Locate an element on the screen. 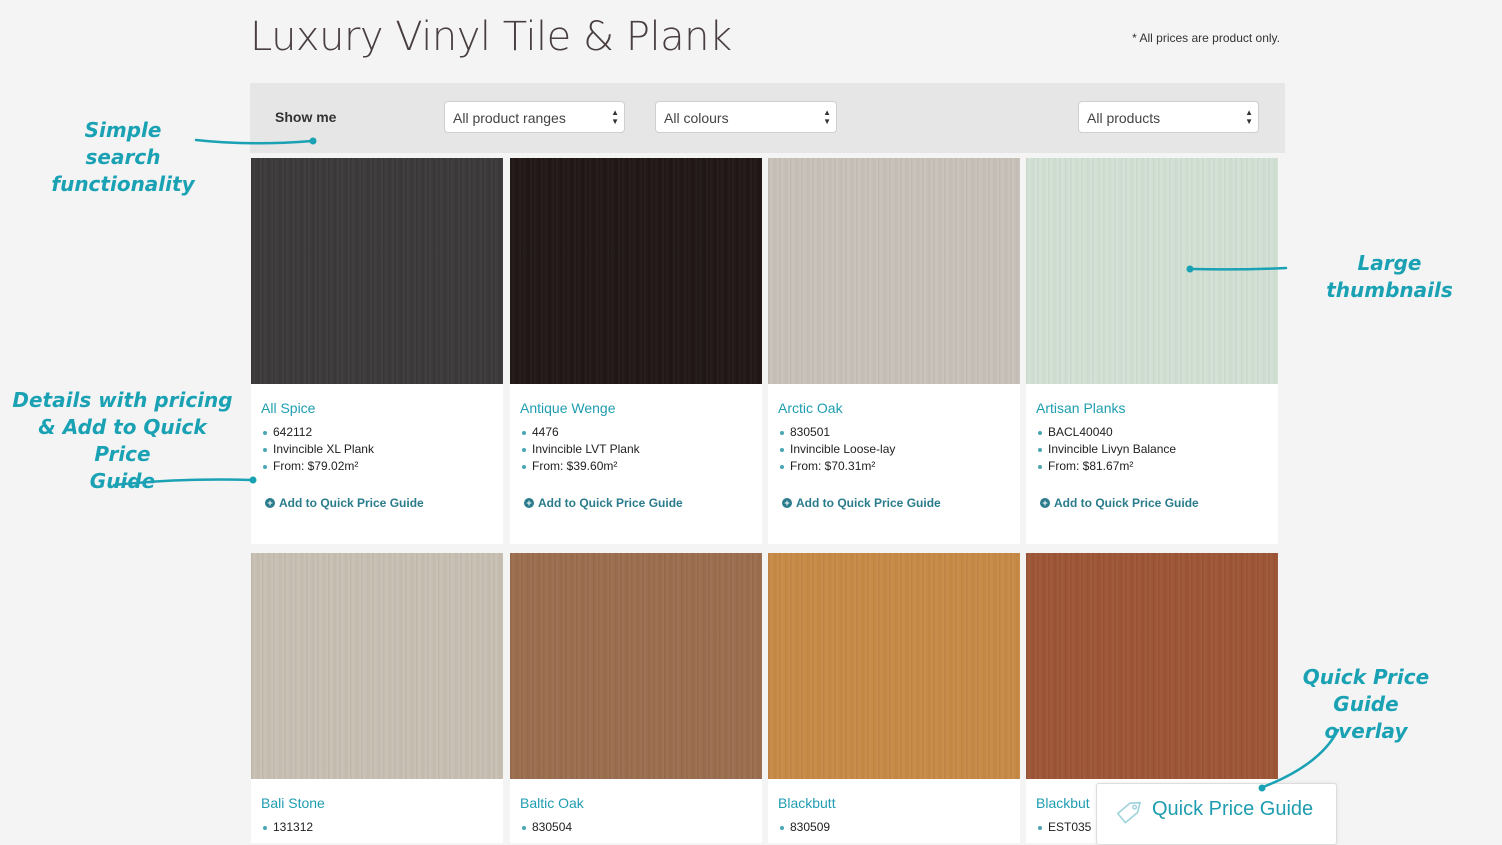 Image resolution: width=1502 pixels, height=845 pixels. annotation-line: Large thumbnails is located at coordinates (1389, 276).